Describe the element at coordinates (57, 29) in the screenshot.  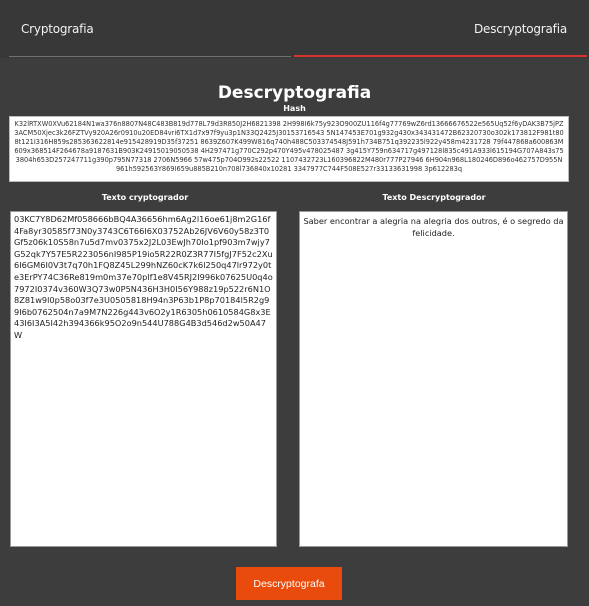
I see `tab-cryptografia: Cryptografia` at that location.